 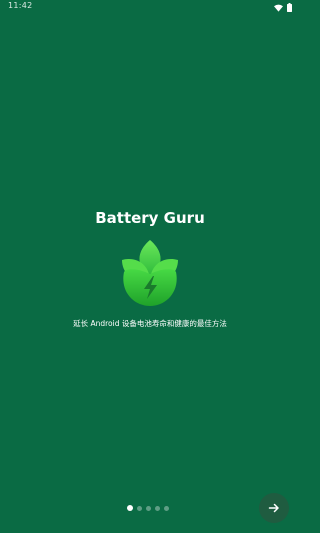 I want to click on status-time: 11:42, so click(x=20, y=5).